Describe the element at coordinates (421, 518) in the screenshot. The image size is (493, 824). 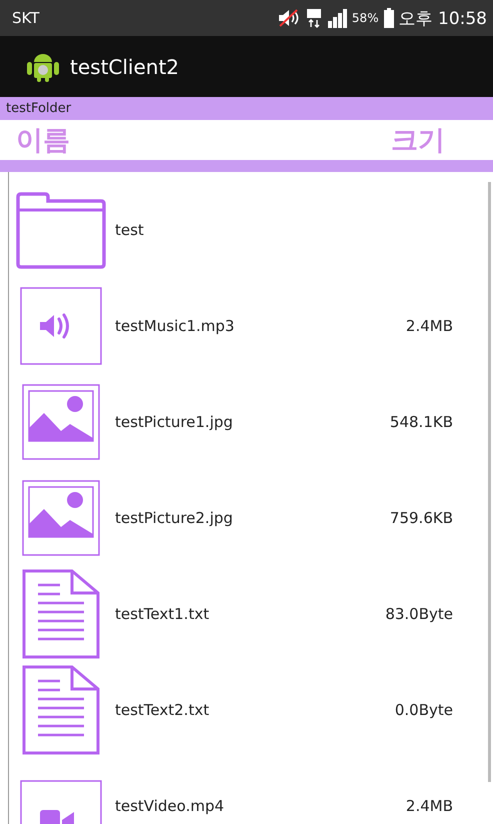
I see `file-size: 759.6KB` at that location.